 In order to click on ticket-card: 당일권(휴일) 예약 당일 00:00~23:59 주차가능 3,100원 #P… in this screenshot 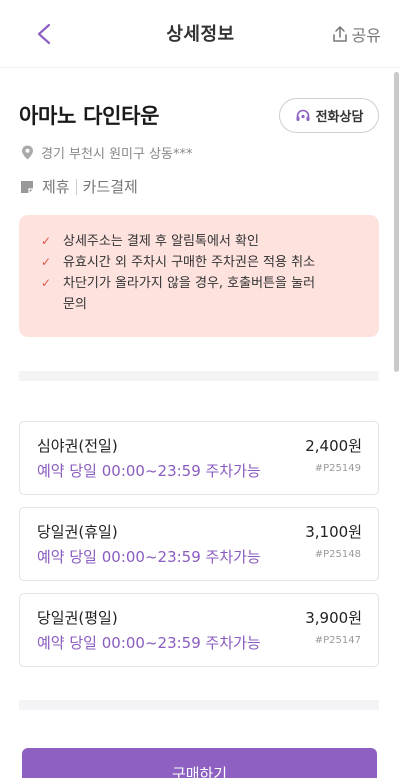, I will do `click(199, 544)`.